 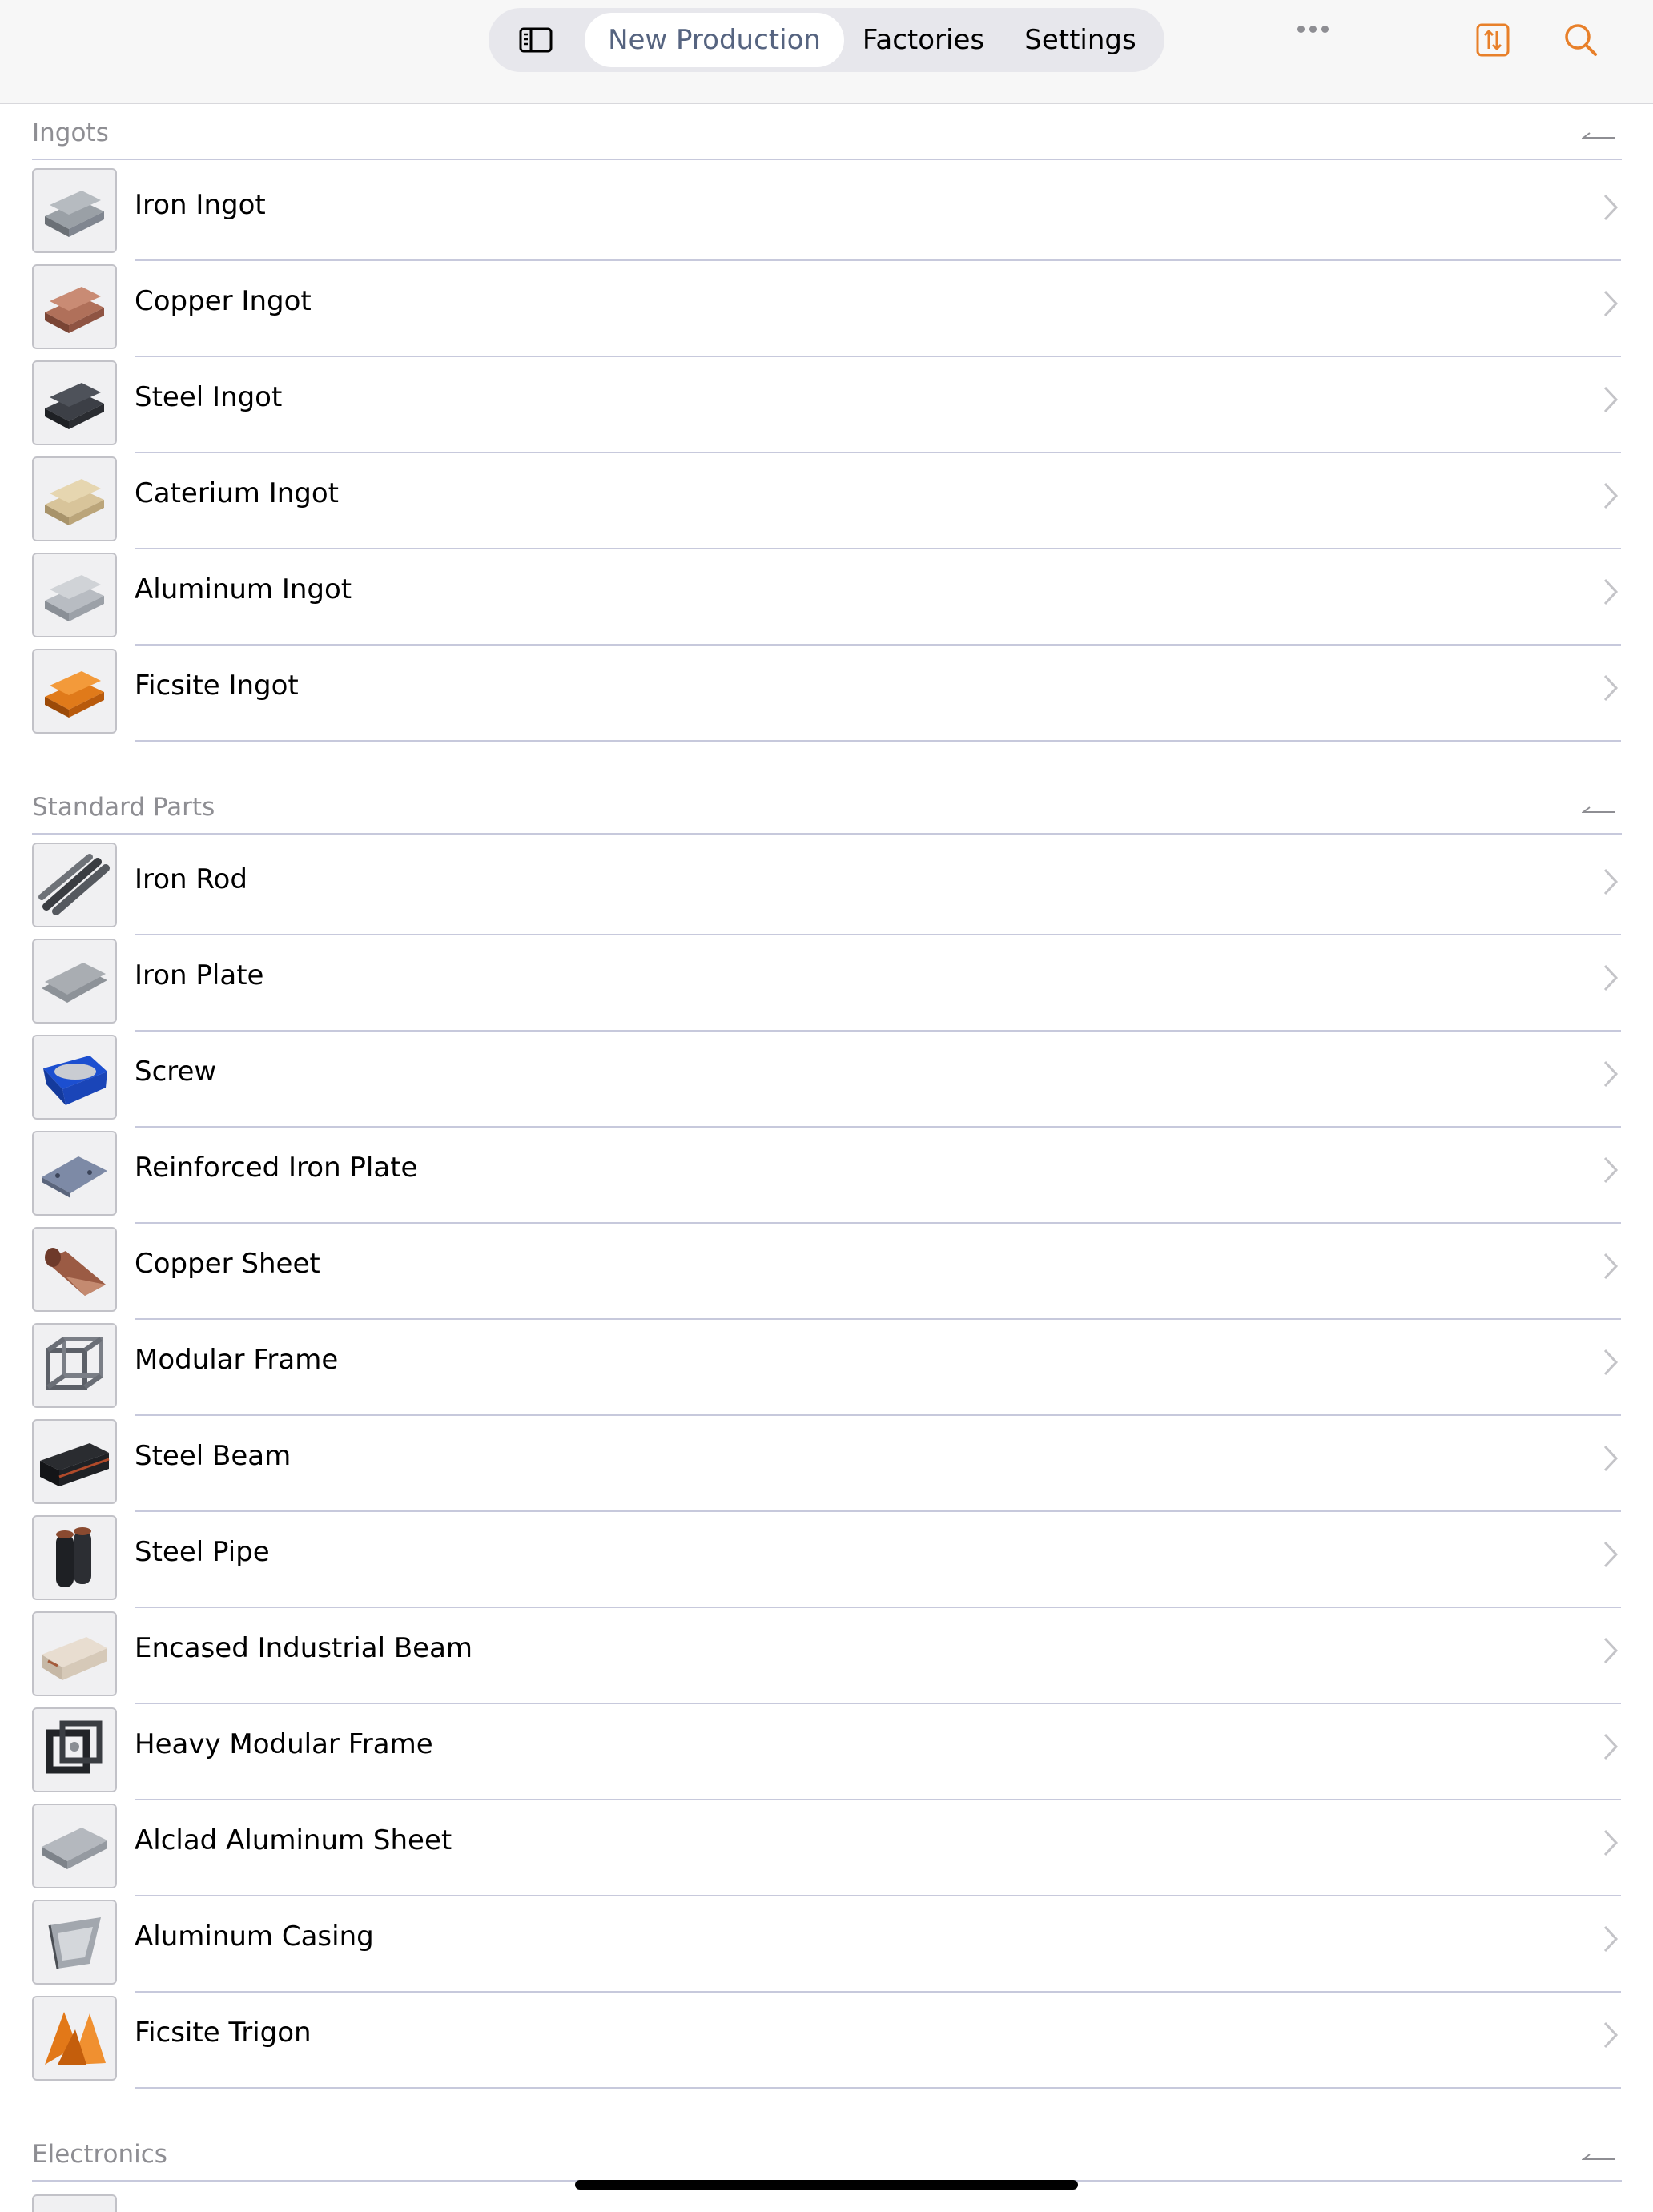 What do you see at coordinates (293, 1840) in the screenshot?
I see `item-label: Alclad Aluminum Sheet` at bounding box center [293, 1840].